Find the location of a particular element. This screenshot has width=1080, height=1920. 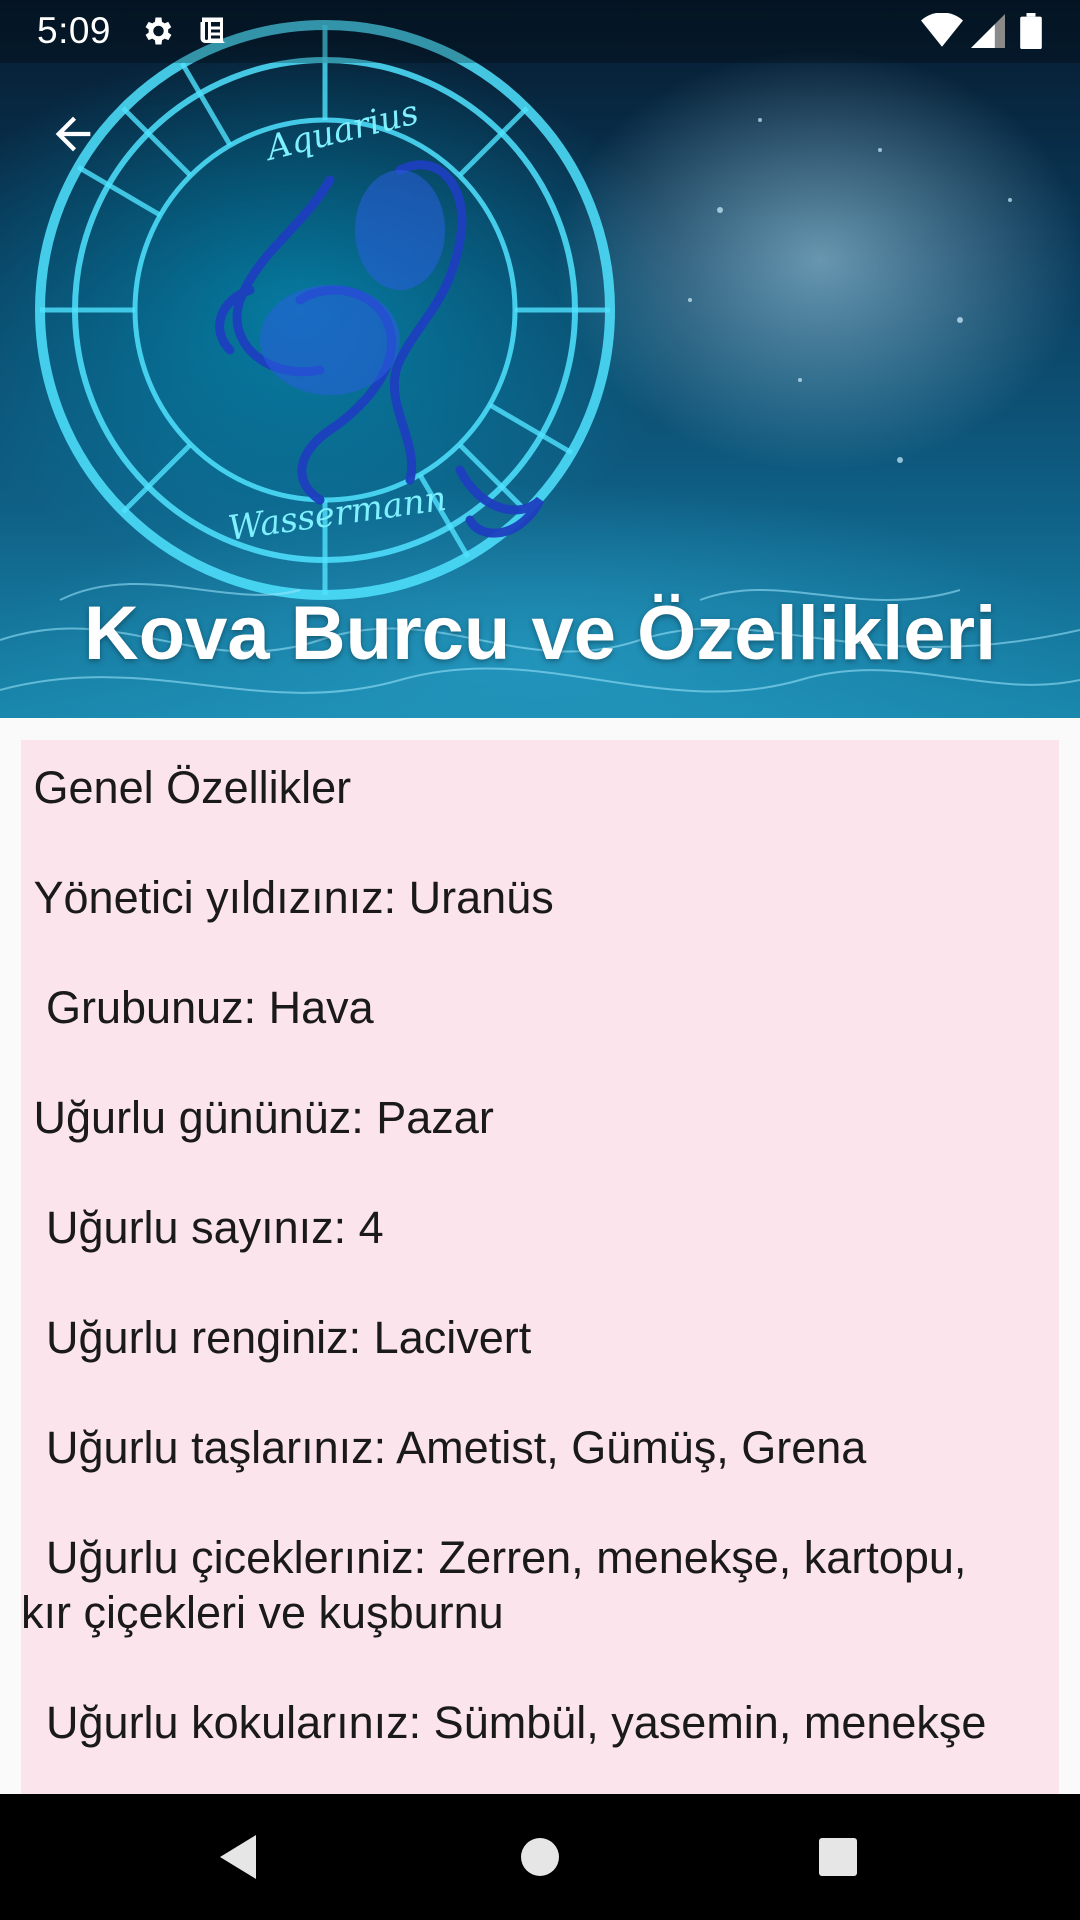

page-title: Kova Burcu ve Özellikleri is located at coordinates (540, 633).